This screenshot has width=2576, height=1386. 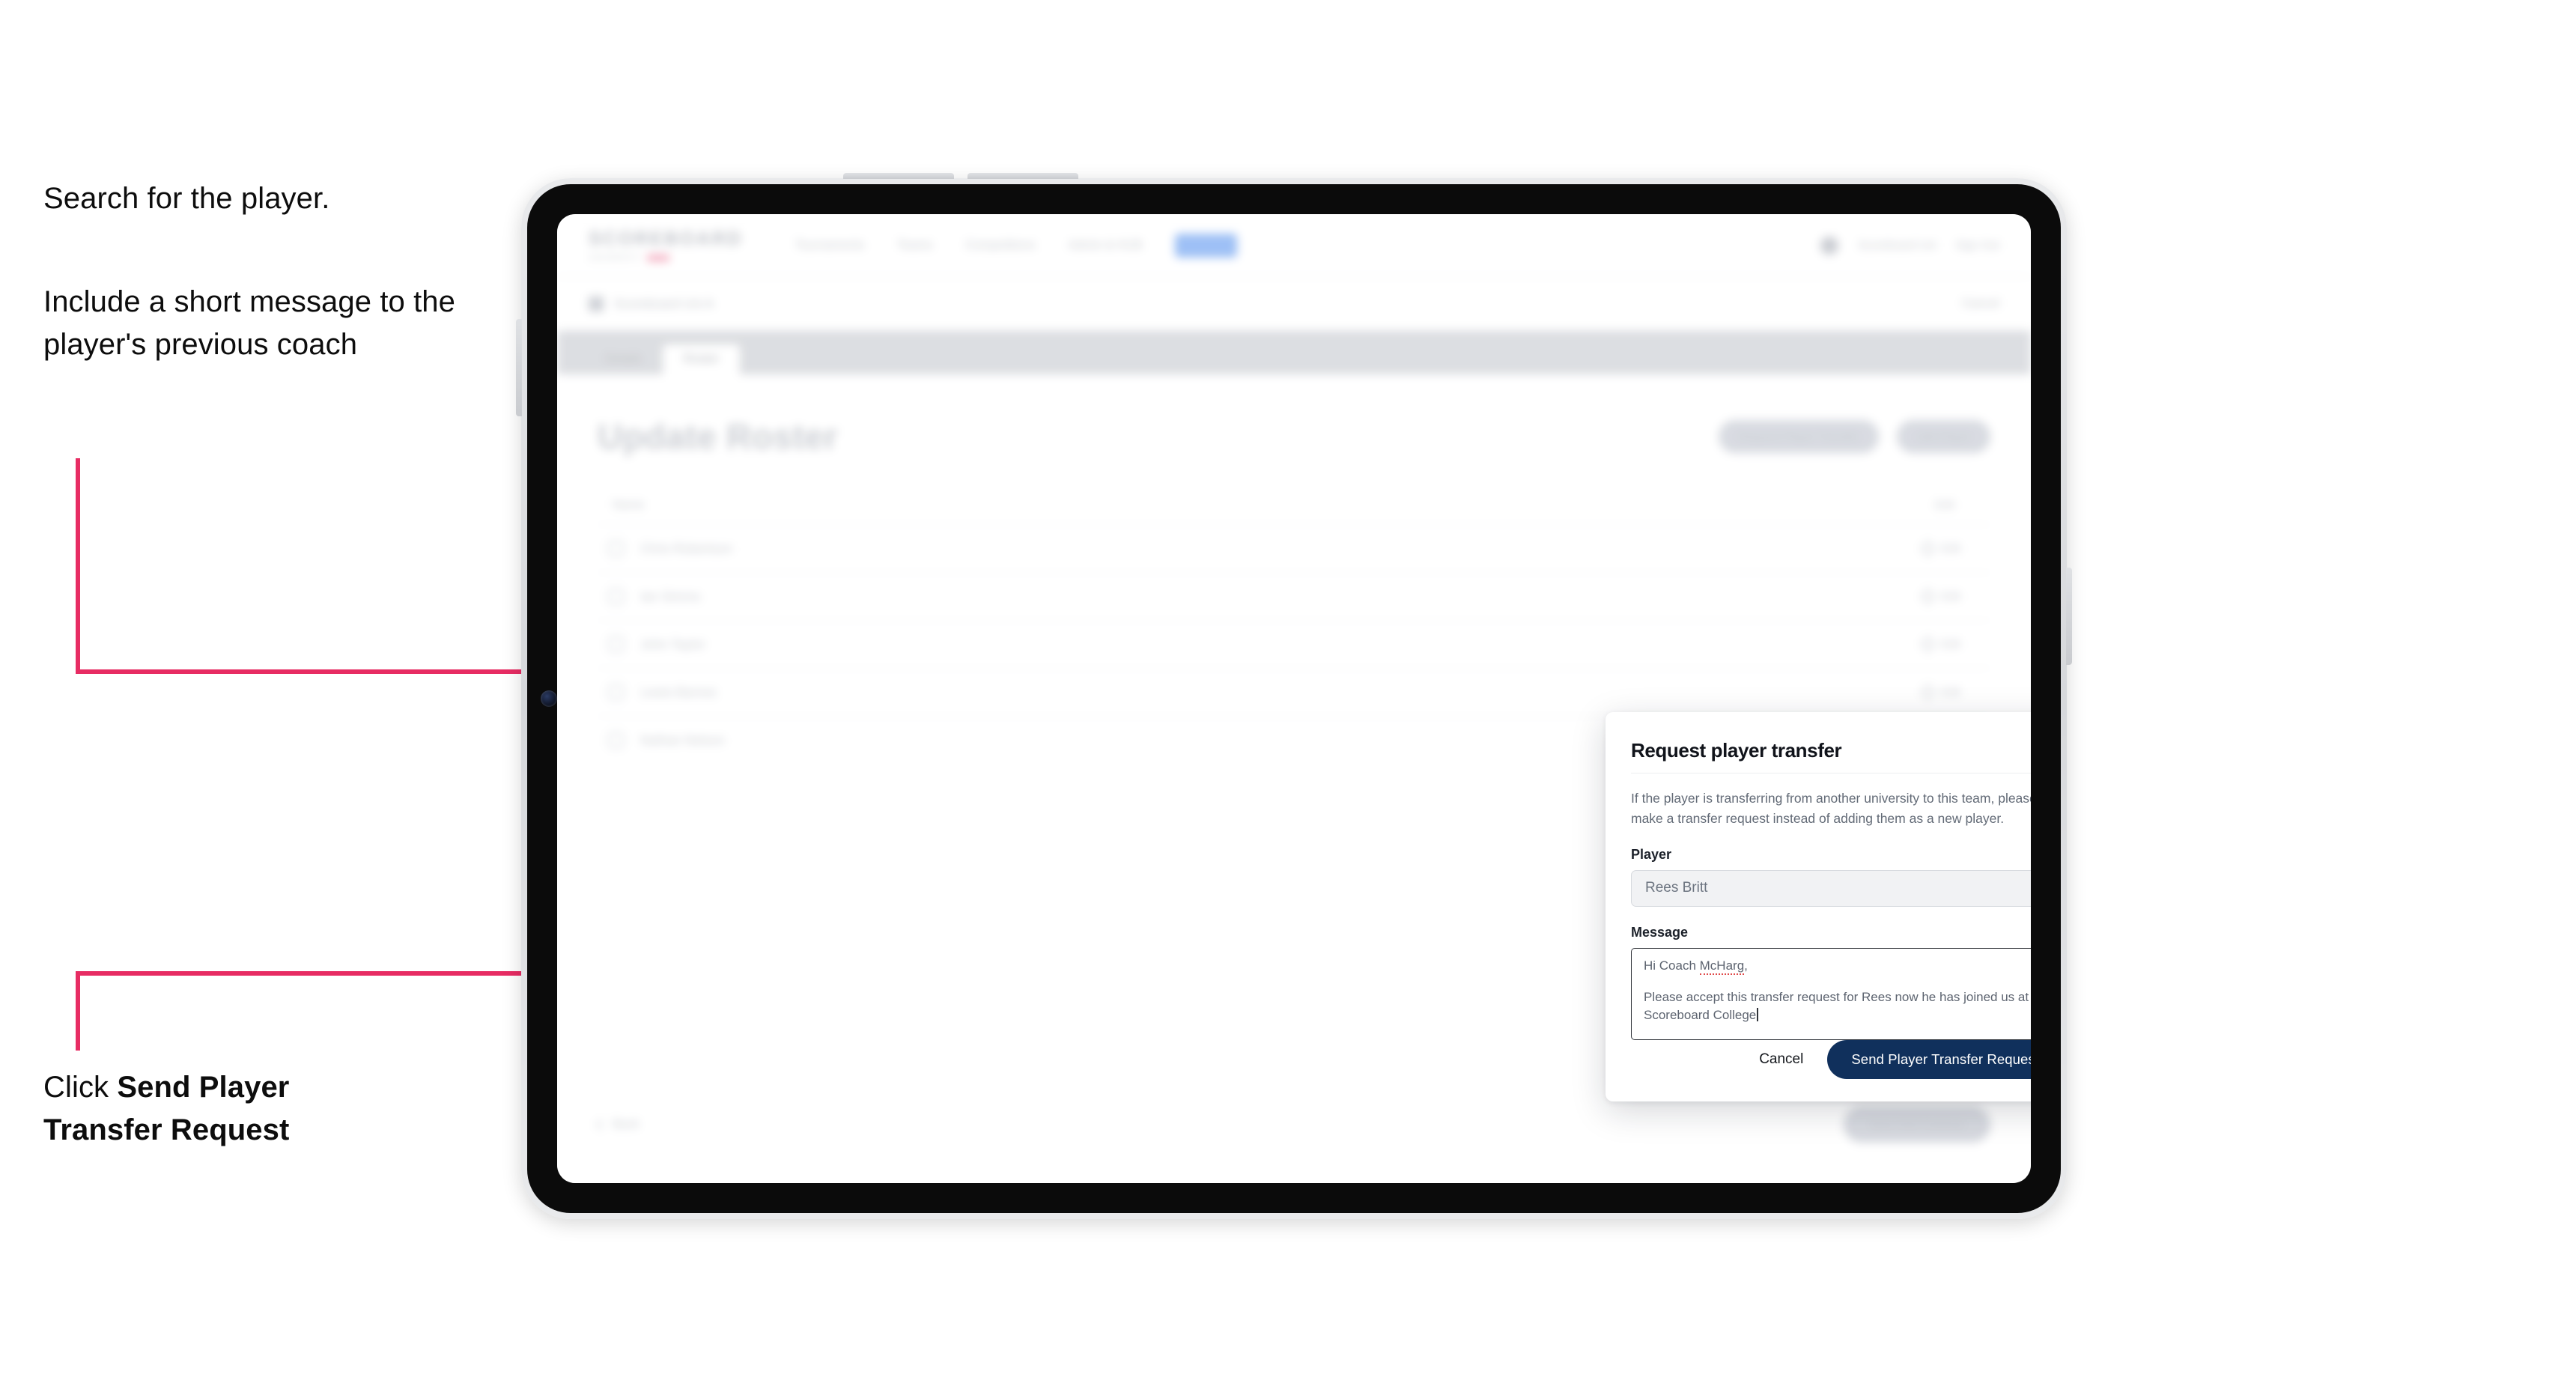 I want to click on volume-down-button, so click(x=1022, y=176).